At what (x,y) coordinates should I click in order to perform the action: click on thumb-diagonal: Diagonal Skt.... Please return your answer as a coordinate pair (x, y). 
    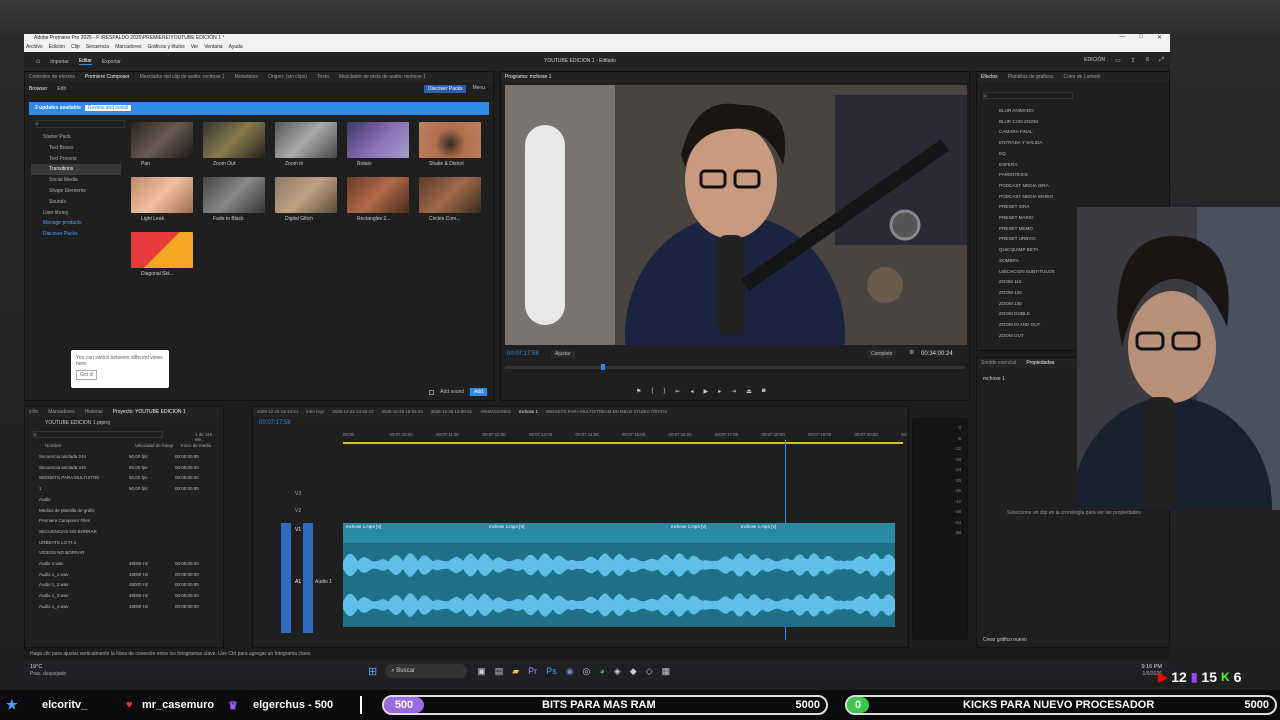
    Looking at the image, I should click on (162, 256).